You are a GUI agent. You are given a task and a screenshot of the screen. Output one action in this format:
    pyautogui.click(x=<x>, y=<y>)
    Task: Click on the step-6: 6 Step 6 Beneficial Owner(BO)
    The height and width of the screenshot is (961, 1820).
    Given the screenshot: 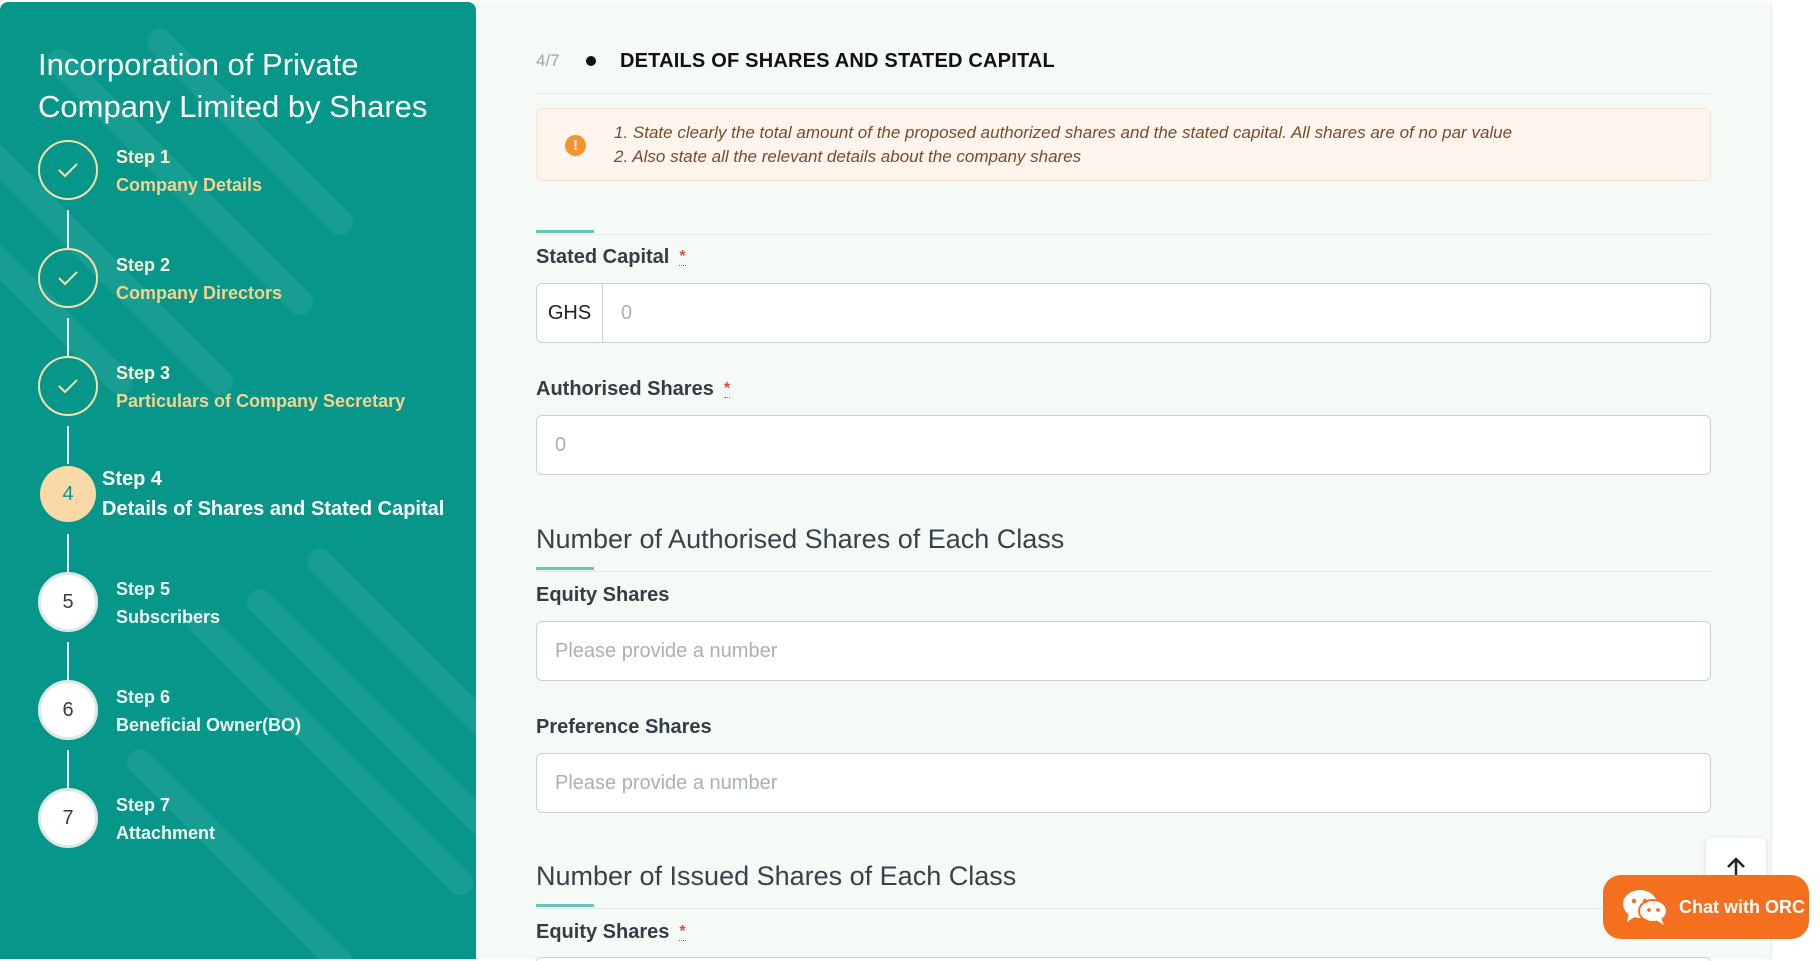 What is the action you would take?
    pyautogui.click(x=253, y=710)
    